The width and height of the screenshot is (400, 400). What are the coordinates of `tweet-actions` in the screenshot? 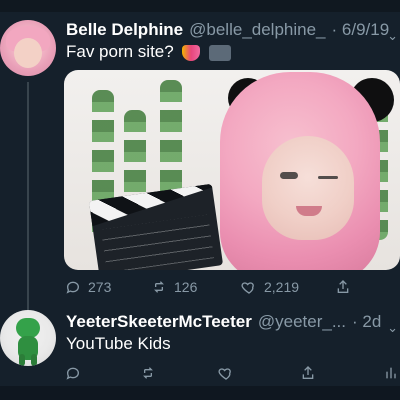 It's located at (232, 373).